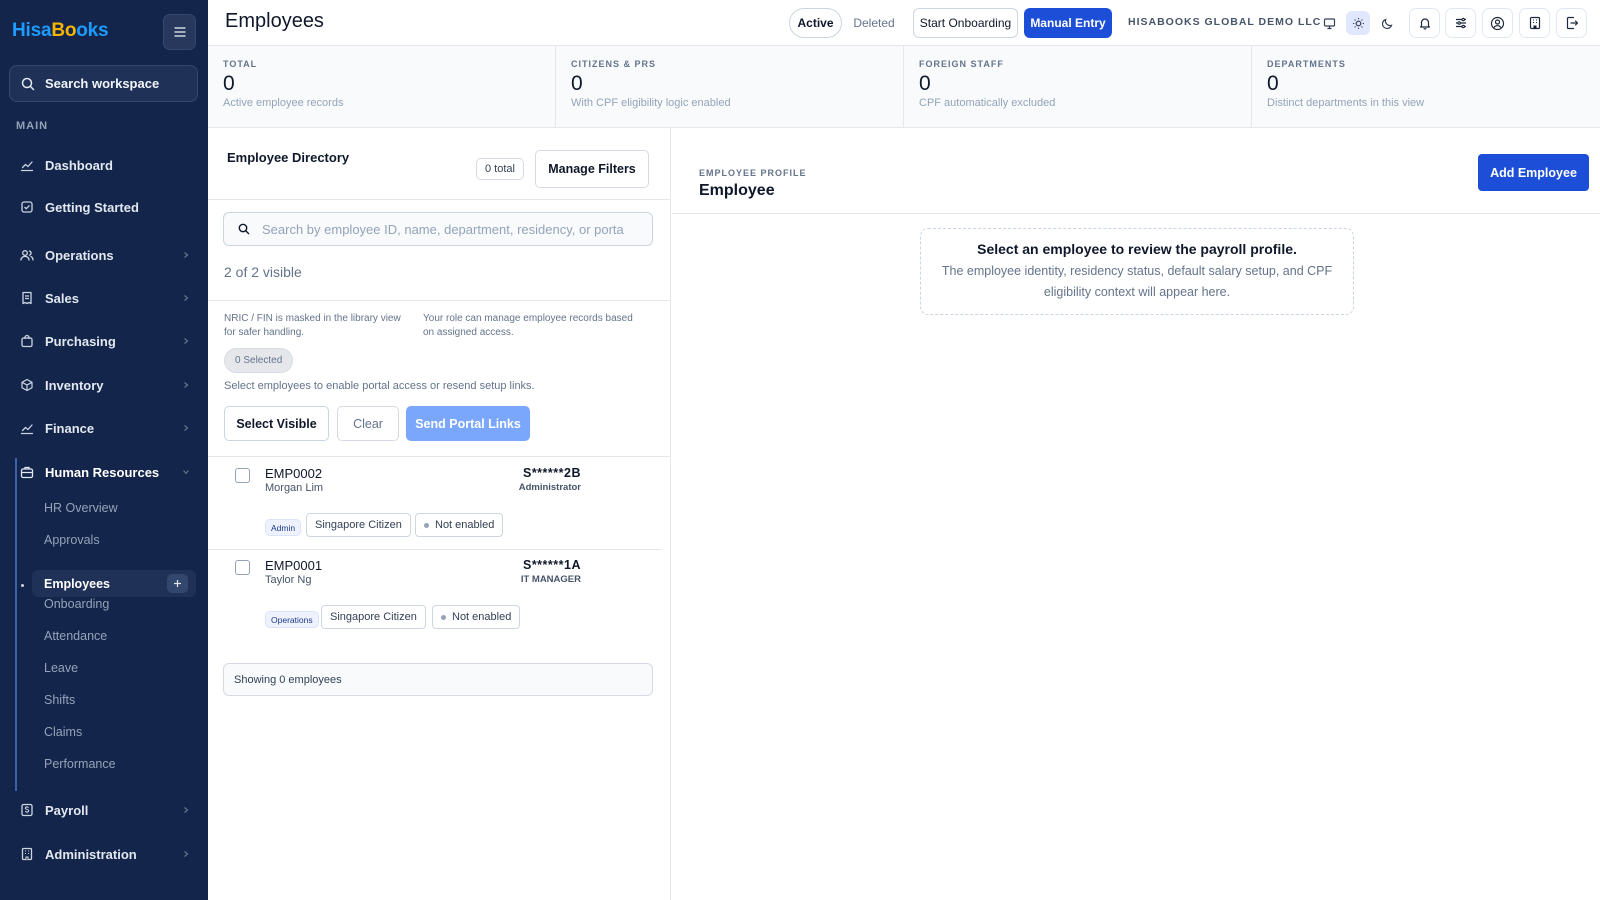 The height and width of the screenshot is (900, 1600). Describe the element at coordinates (79, 165) in the screenshot. I see `sidebar-item-label: Dashboard` at that location.